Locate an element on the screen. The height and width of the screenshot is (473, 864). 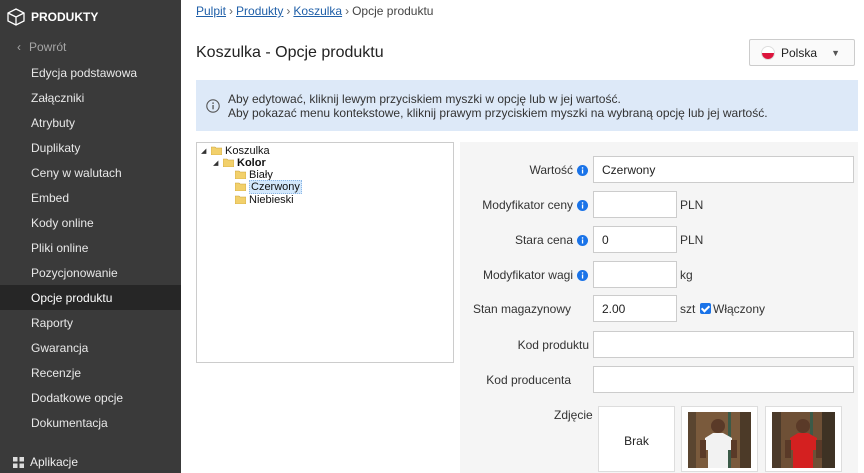
sidebar-item: Edycja podstawowa is located at coordinates (90, 72).